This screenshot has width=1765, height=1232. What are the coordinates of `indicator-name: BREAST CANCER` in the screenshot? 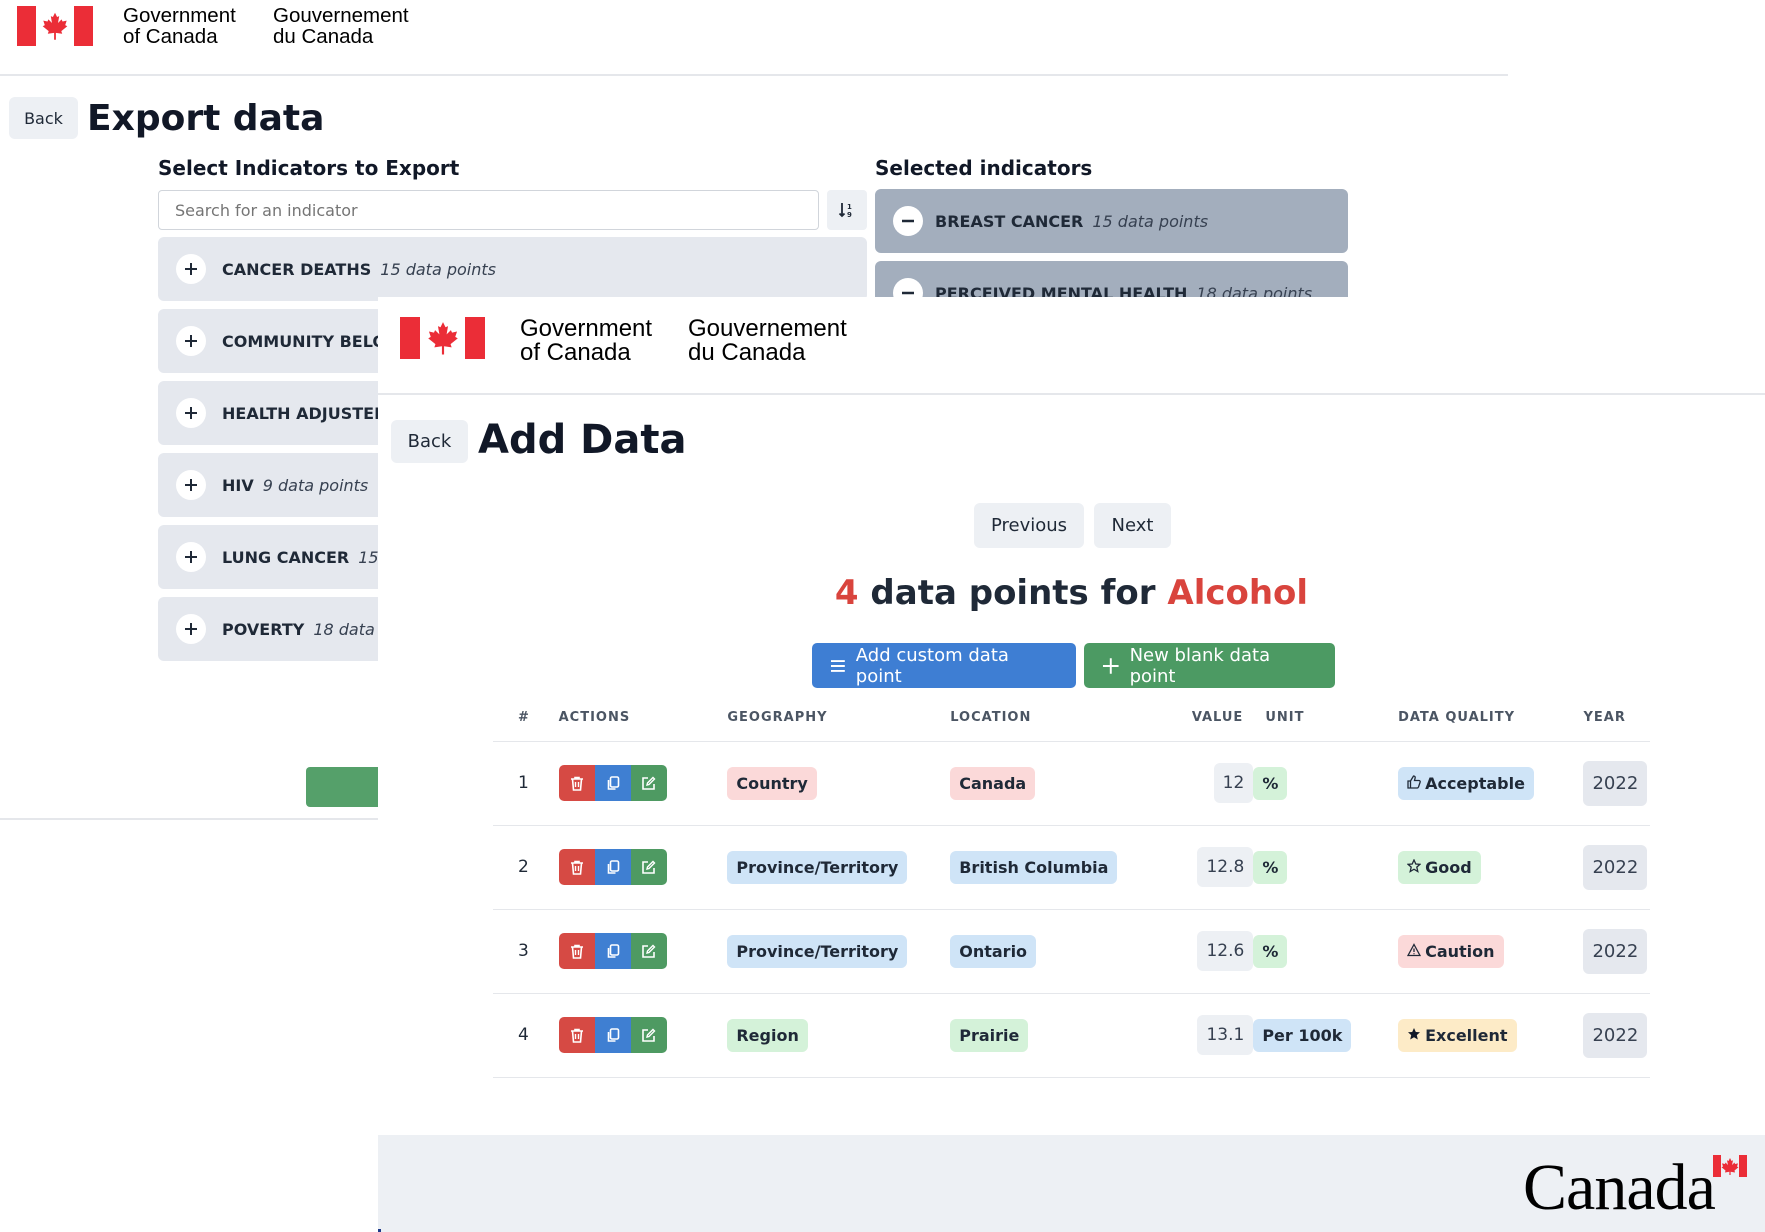 It's located at (1009, 221).